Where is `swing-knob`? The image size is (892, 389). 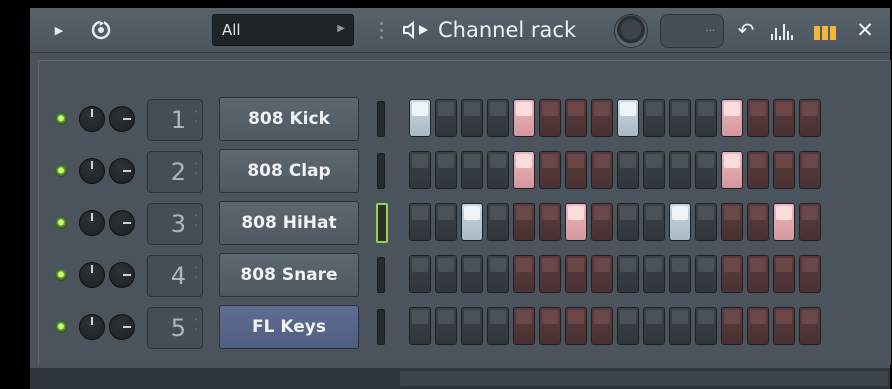
swing-knob is located at coordinates (631, 31).